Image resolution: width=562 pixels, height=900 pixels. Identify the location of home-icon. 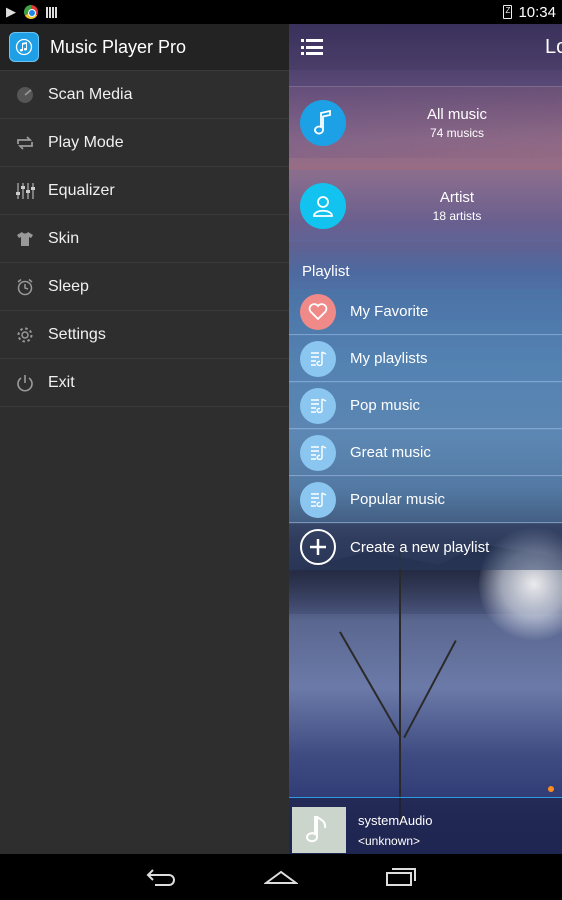
(281, 877).